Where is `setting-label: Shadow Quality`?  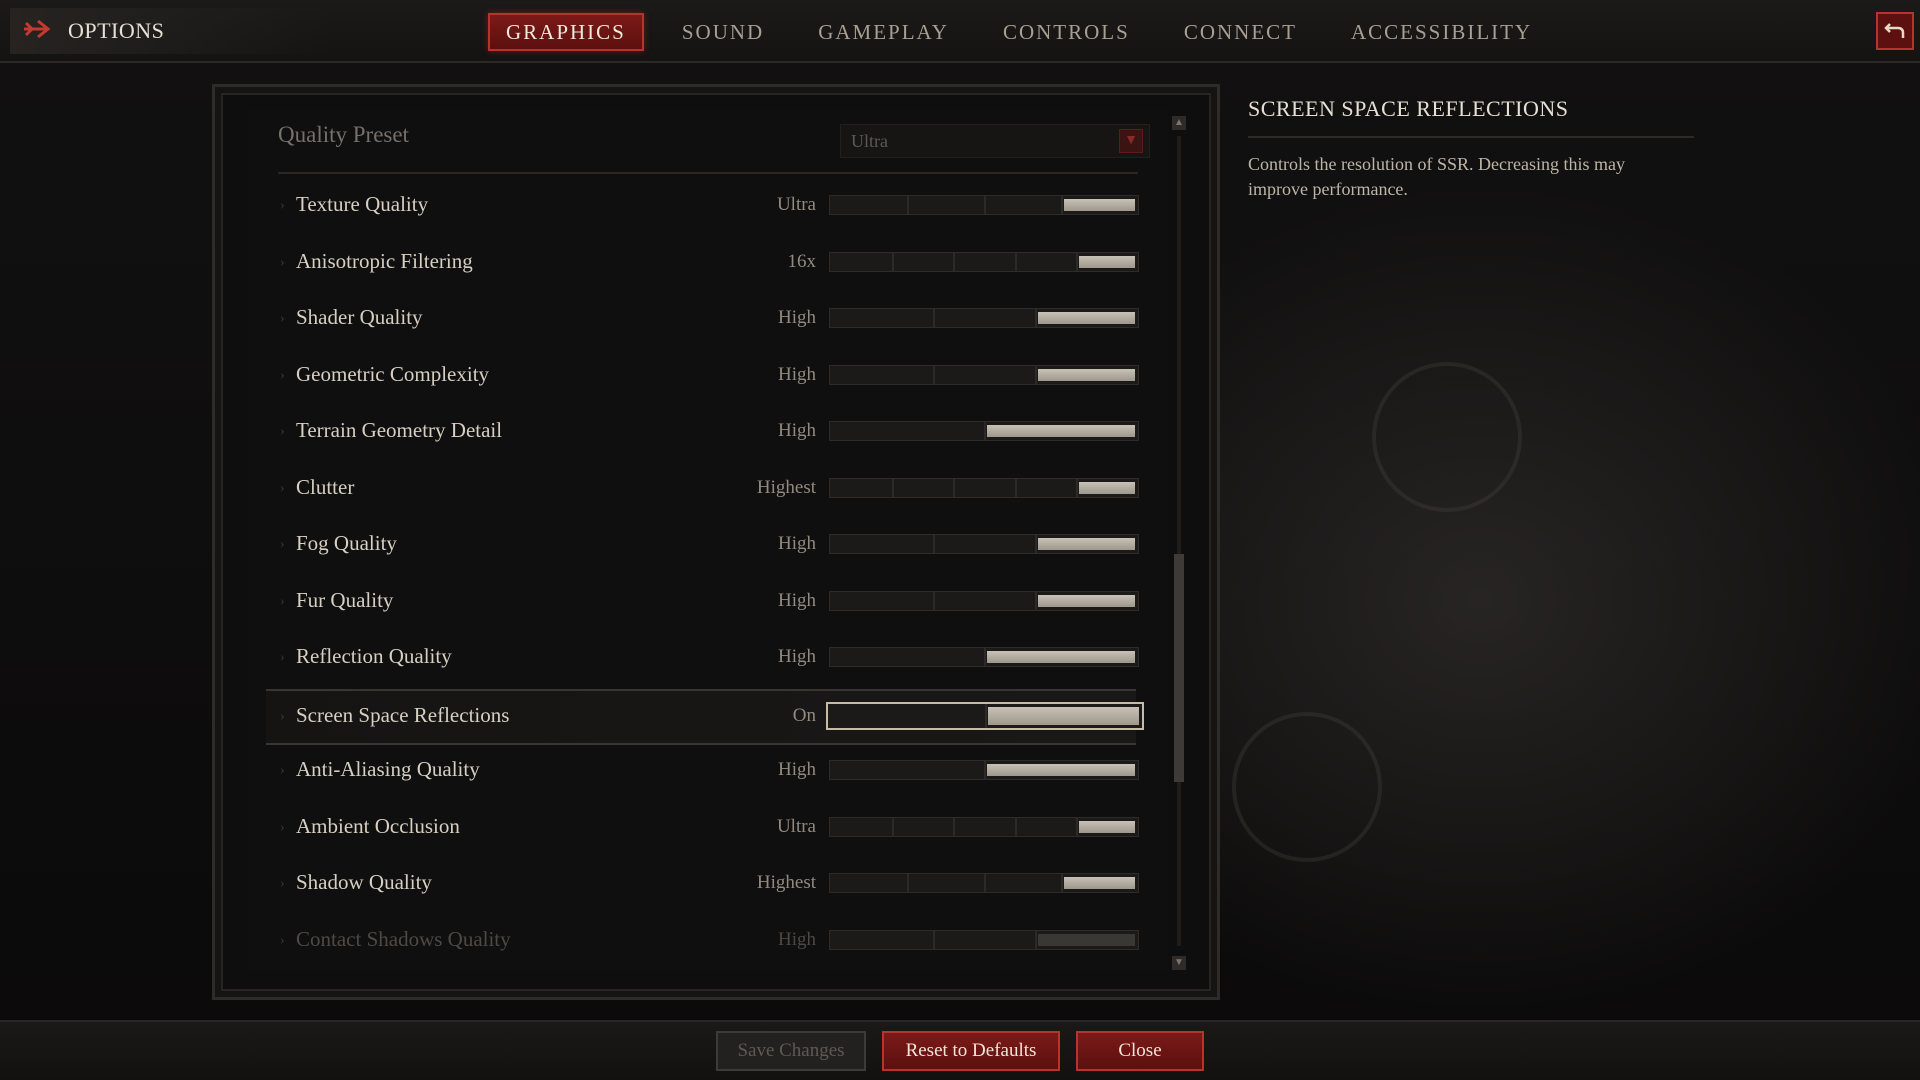 setting-label: Shadow Quality is located at coordinates (364, 882).